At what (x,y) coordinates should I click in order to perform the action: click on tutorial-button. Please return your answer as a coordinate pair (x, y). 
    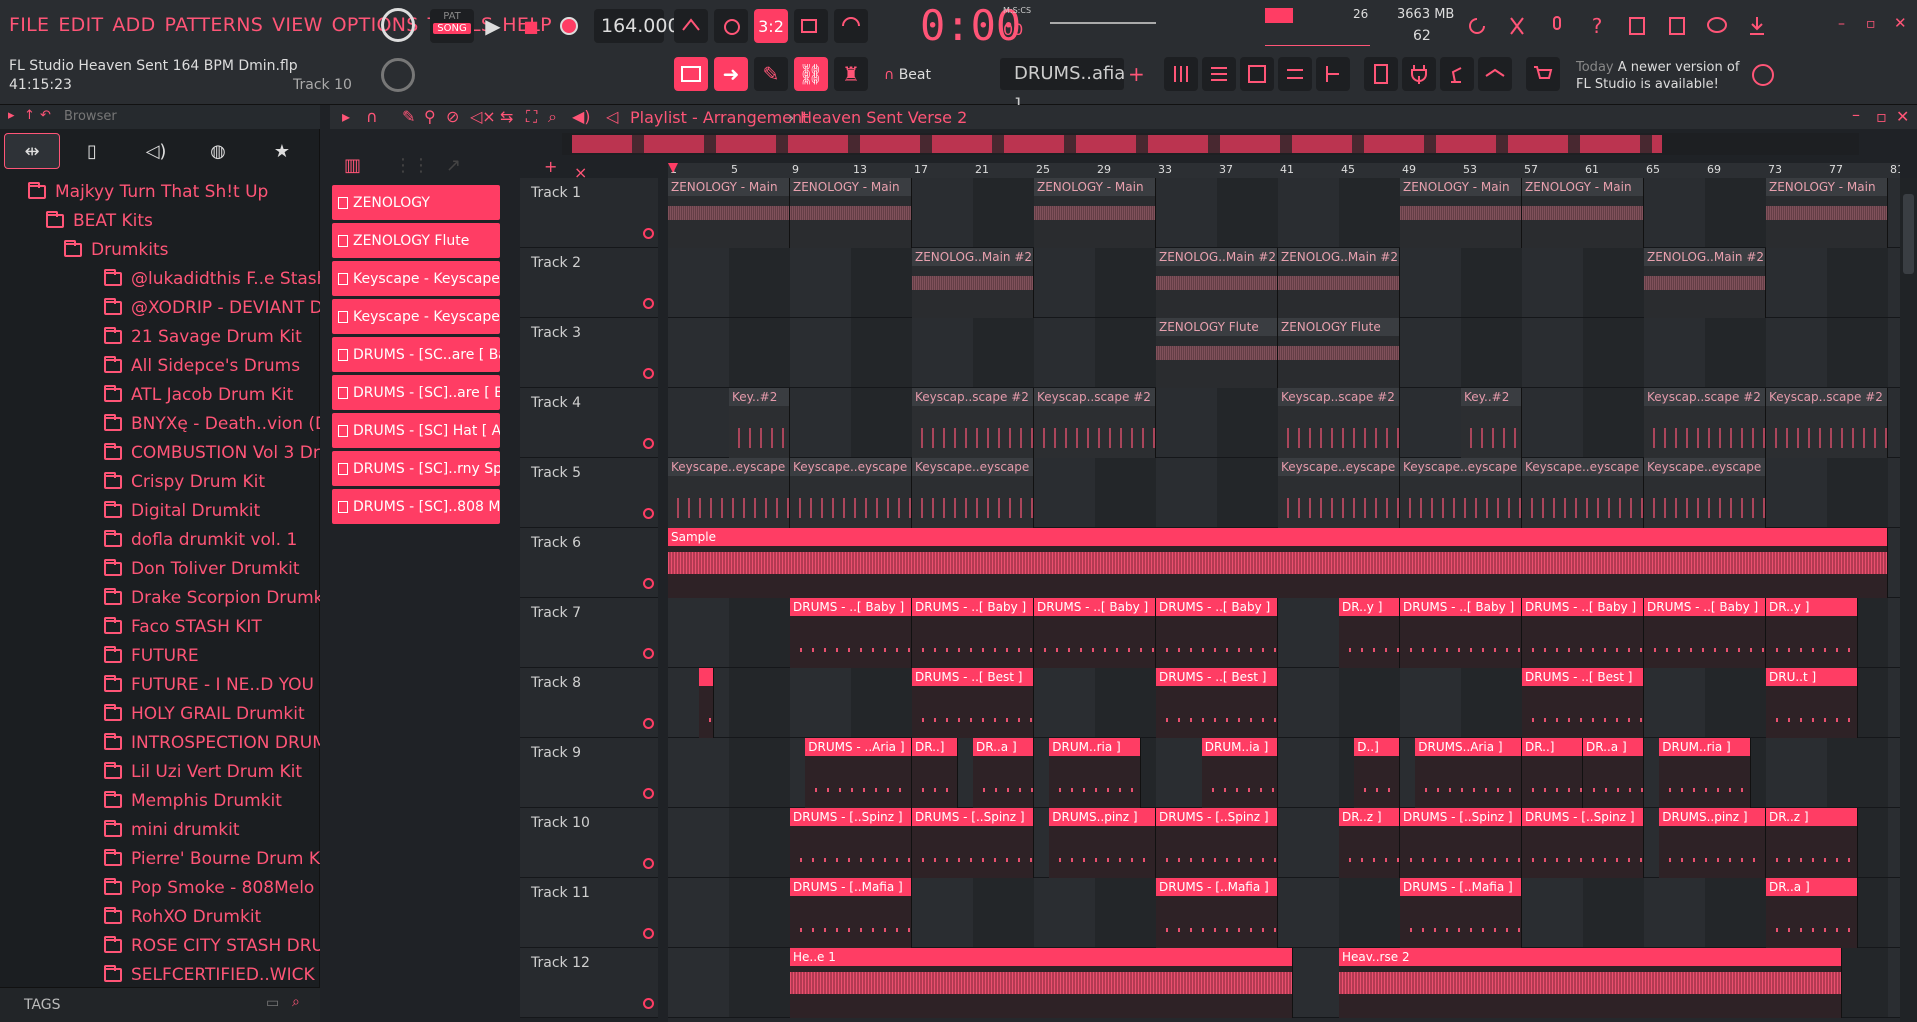
    Looking at the image, I should click on (1495, 74).